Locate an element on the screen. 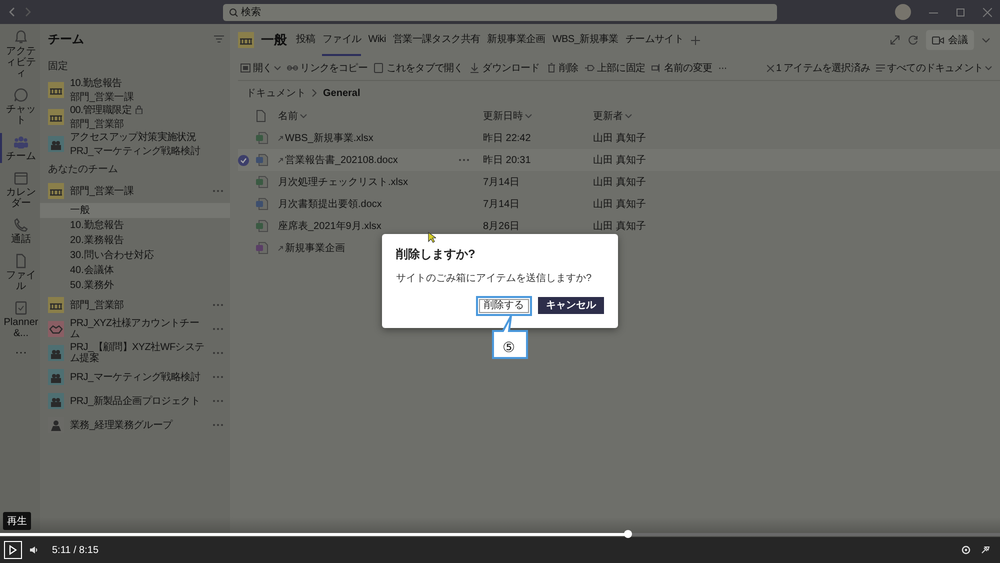 The image size is (1000, 563). tab: チームサイト is located at coordinates (654, 40).